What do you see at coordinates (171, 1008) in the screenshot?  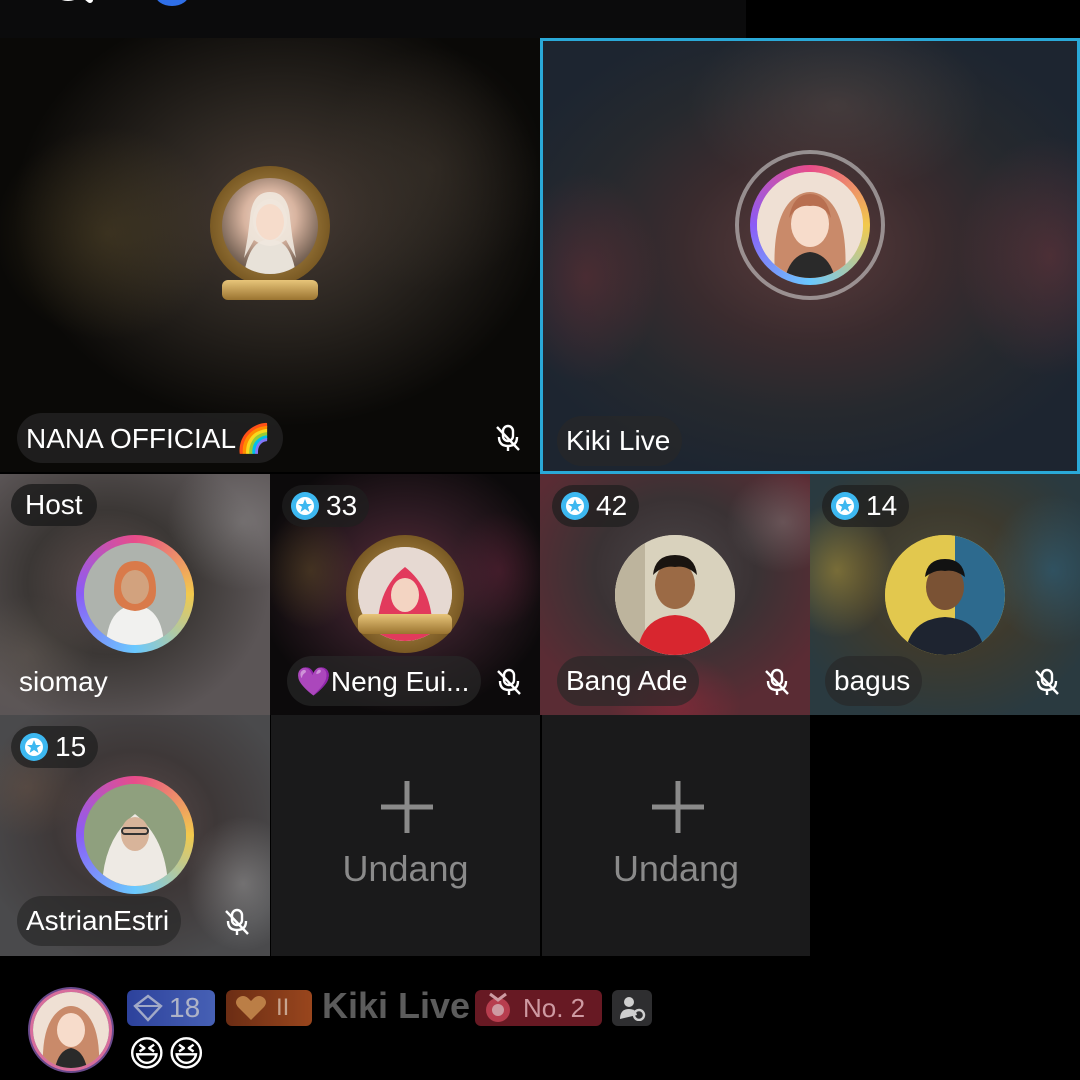 I see `user-level-badge: 18` at bounding box center [171, 1008].